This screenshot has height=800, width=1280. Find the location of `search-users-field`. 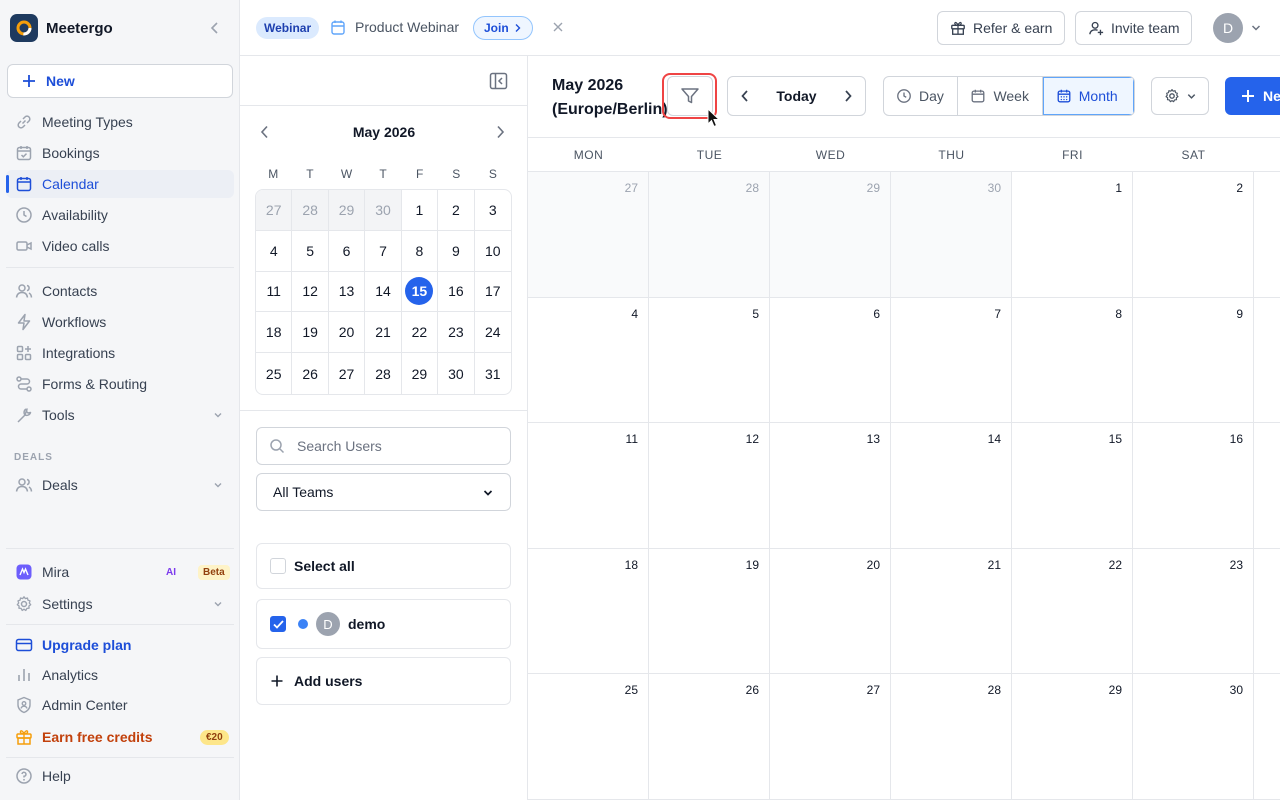

search-users-field is located at coordinates (383, 446).